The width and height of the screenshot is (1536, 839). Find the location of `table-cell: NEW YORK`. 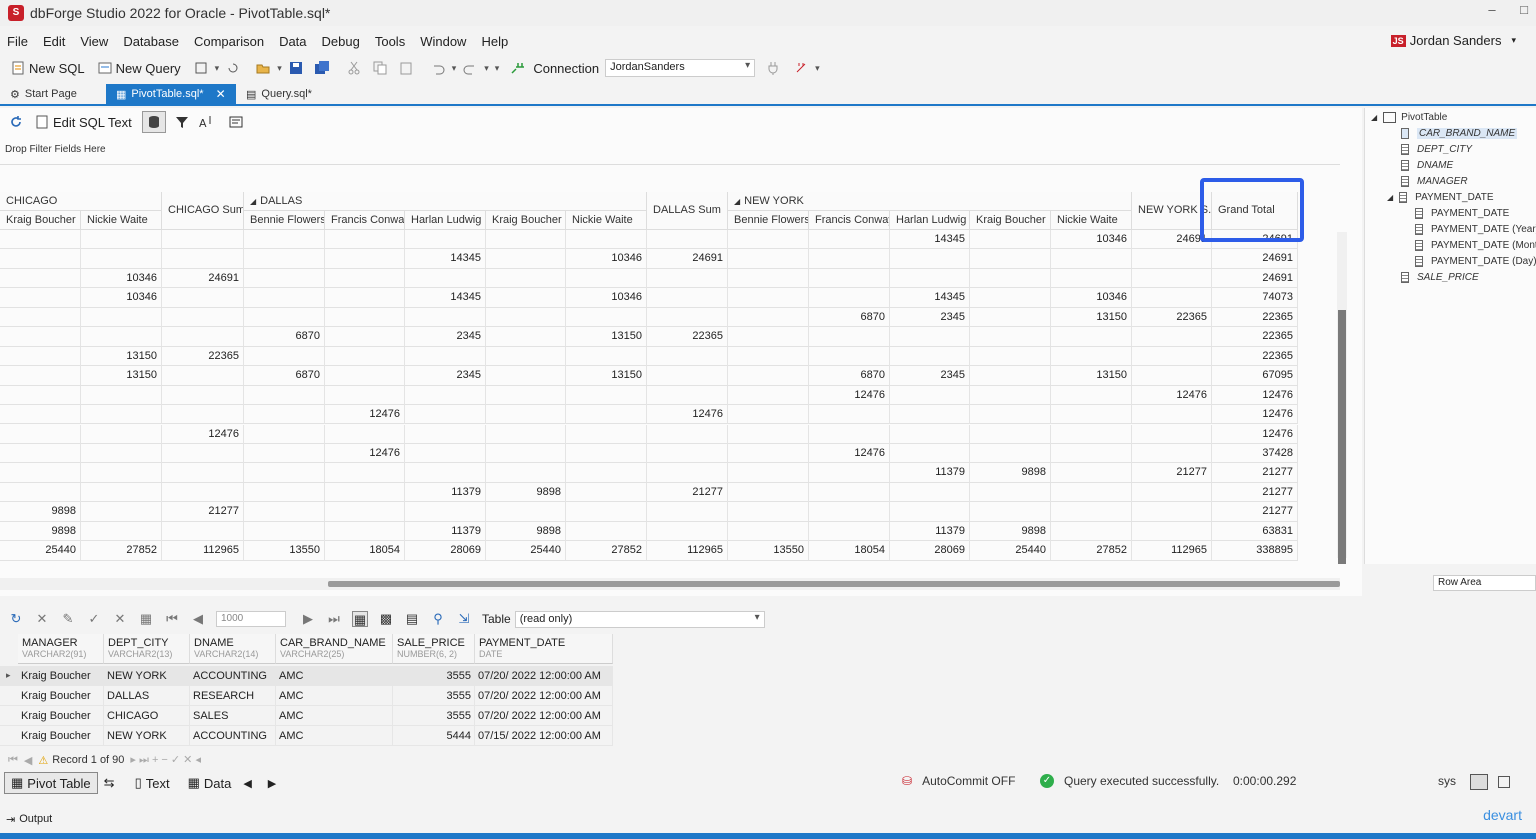

table-cell: NEW YORK is located at coordinates (147, 676).